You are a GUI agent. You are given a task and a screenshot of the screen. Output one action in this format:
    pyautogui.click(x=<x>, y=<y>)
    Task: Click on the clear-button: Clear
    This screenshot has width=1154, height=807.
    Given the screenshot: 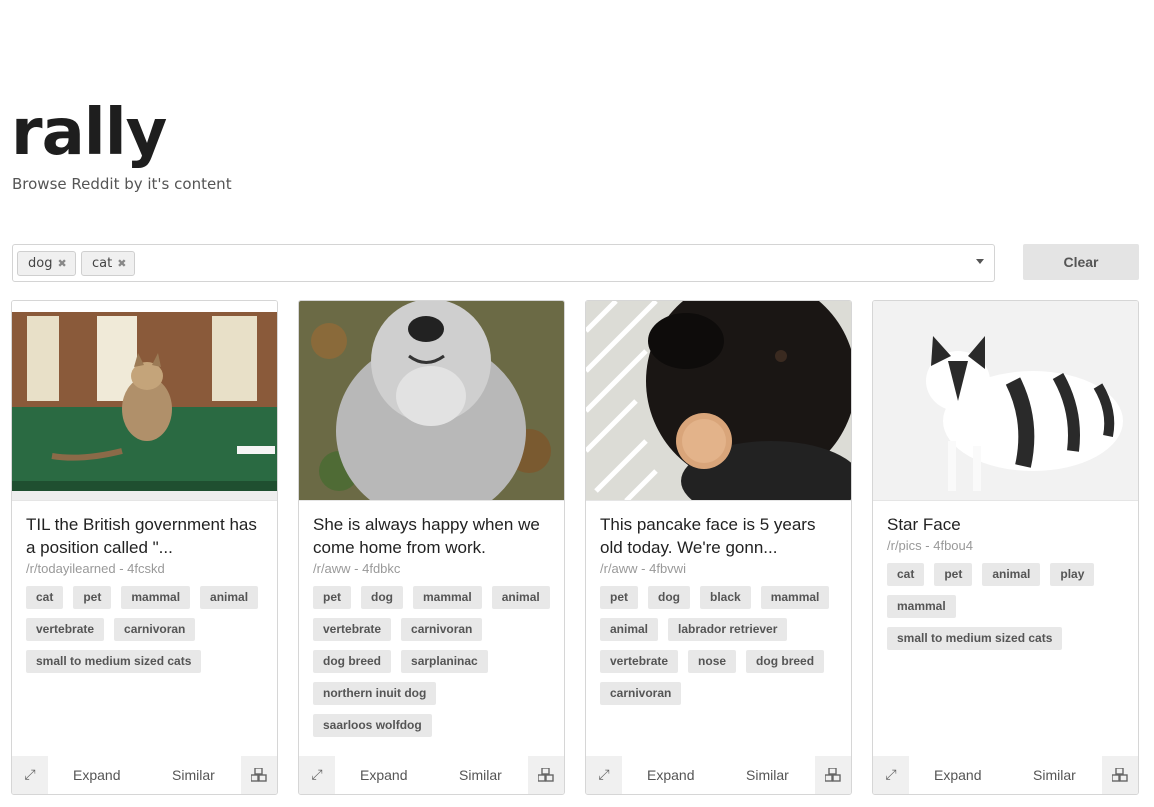 What is the action you would take?
    pyautogui.click(x=1081, y=262)
    